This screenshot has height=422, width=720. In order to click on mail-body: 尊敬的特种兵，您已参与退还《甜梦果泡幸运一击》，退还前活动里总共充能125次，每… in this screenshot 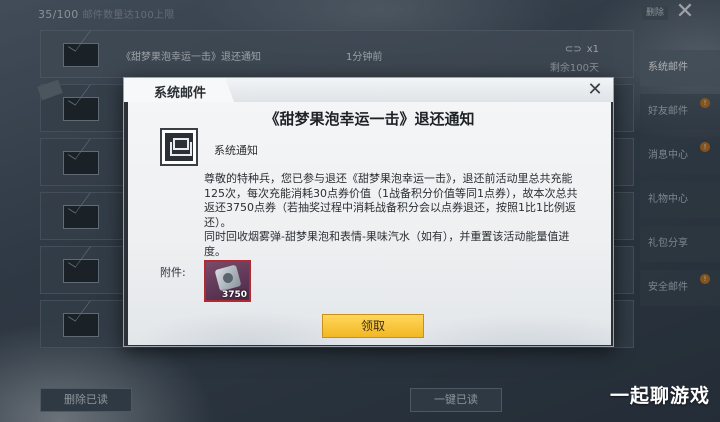, I will do `click(394, 215)`.